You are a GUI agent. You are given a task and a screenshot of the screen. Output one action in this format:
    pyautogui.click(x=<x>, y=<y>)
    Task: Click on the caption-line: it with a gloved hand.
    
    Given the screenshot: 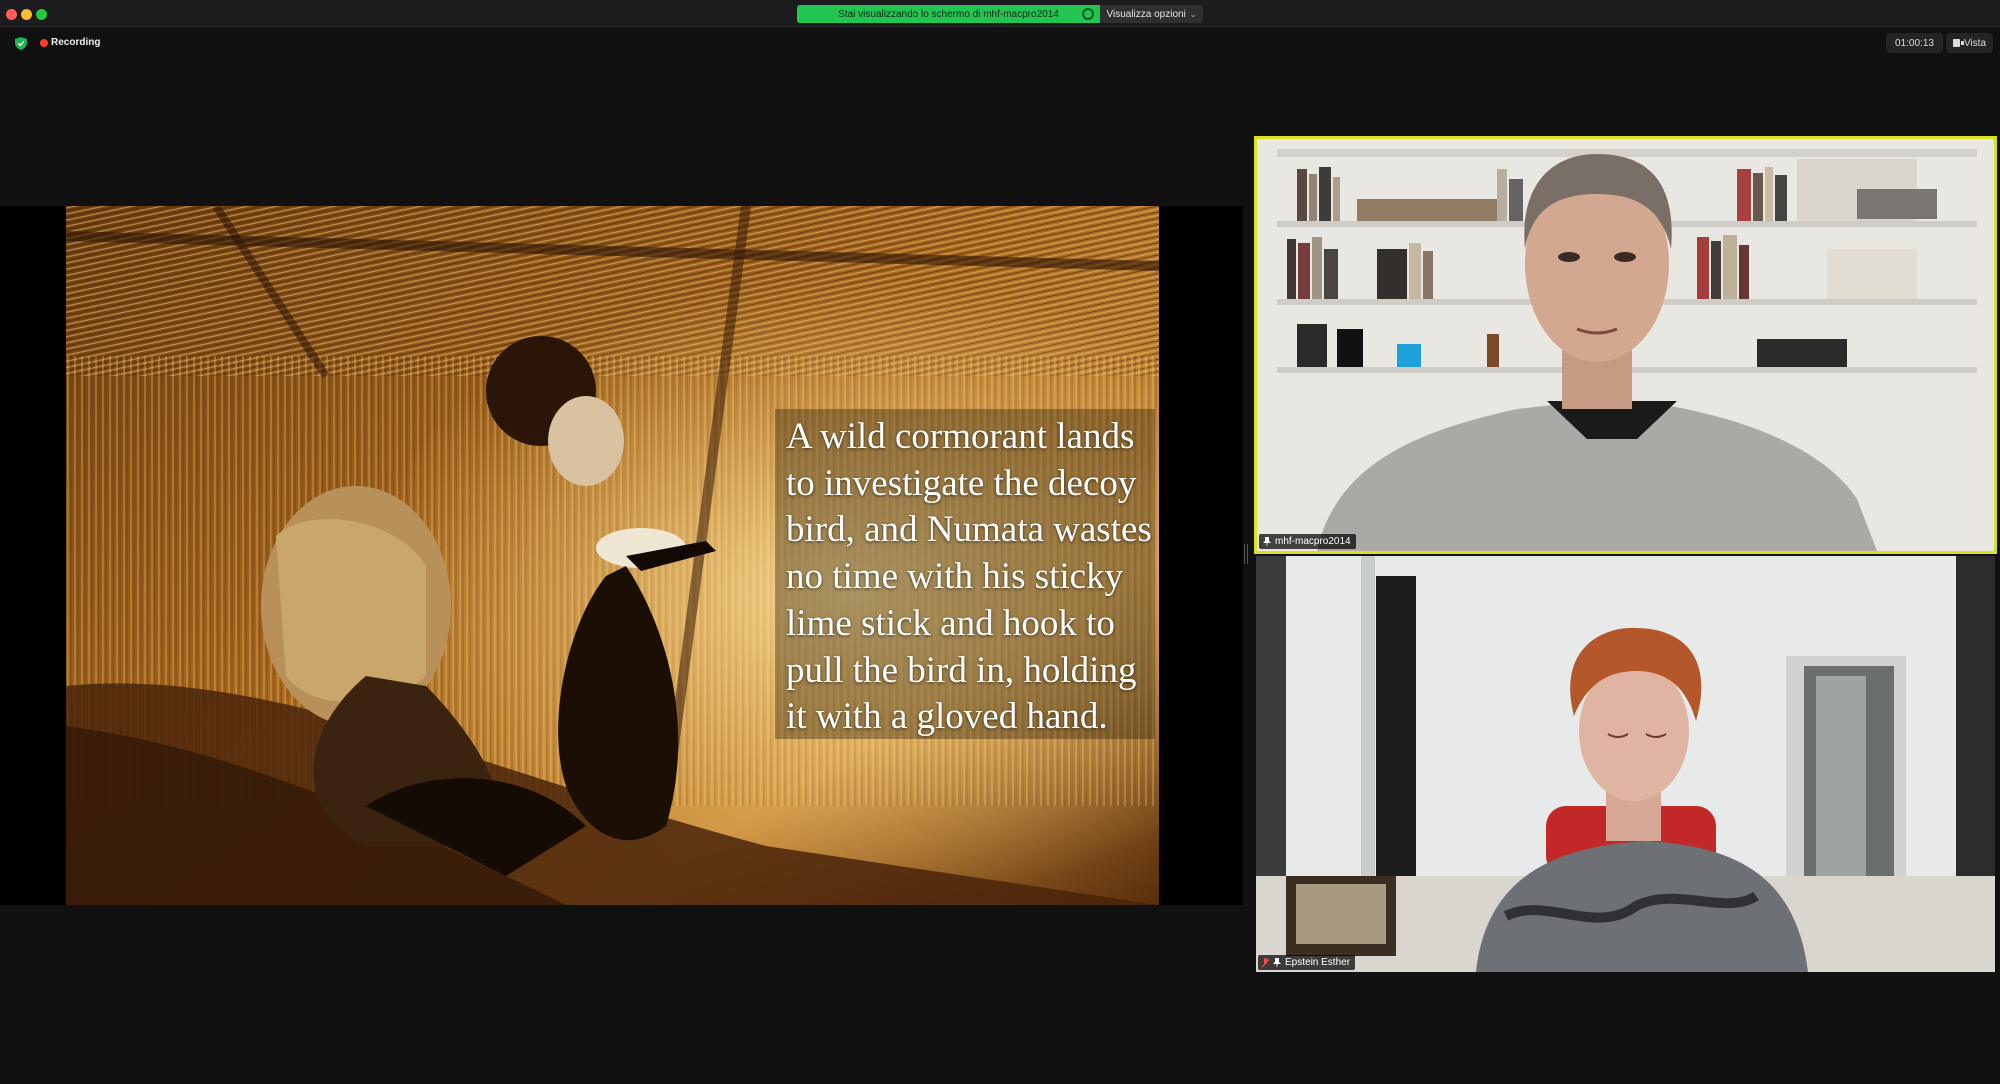 What is the action you would take?
    pyautogui.click(x=947, y=717)
    